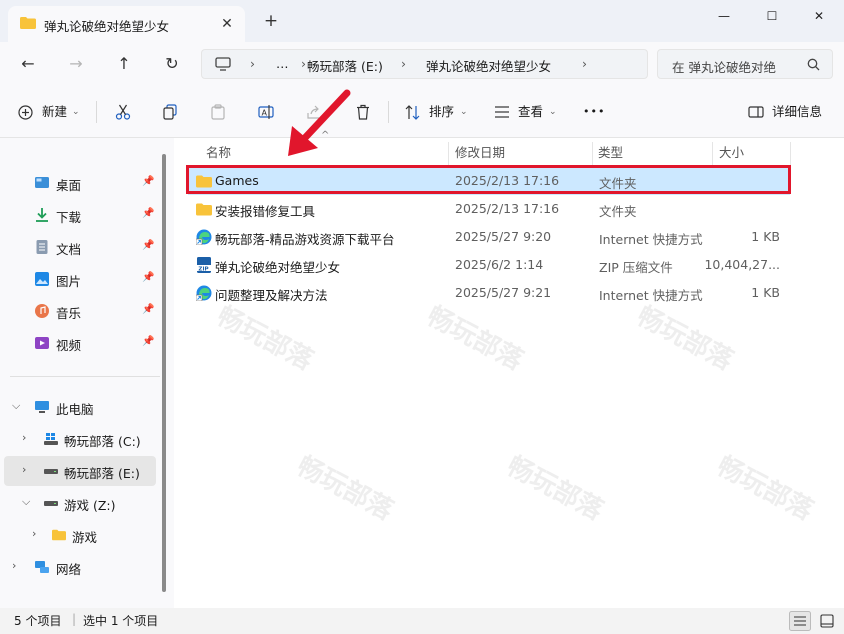  What do you see at coordinates (80, 247) in the screenshot?
I see `sidebar-item-documents: 文档 📌` at bounding box center [80, 247].